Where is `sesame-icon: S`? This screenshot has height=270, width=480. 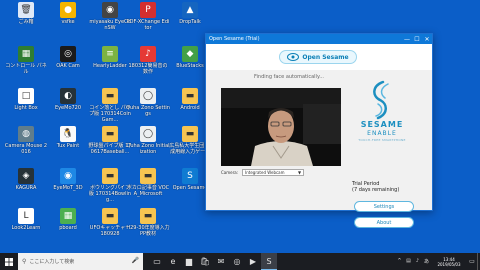
sesame-icon: S is located at coordinates (190, 176).